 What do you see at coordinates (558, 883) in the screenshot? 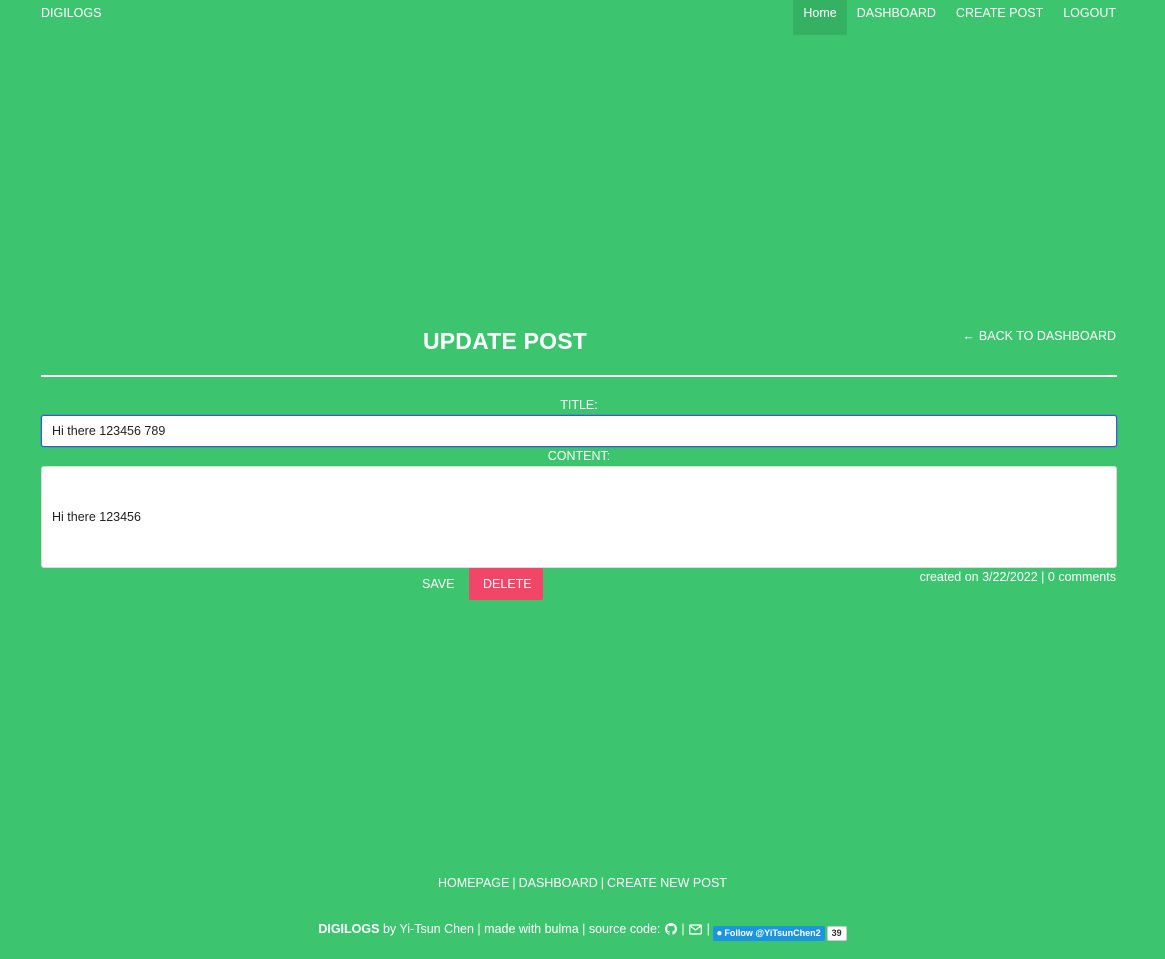
I see `footer-link-dashboard: DASHBOARD` at bounding box center [558, 883].